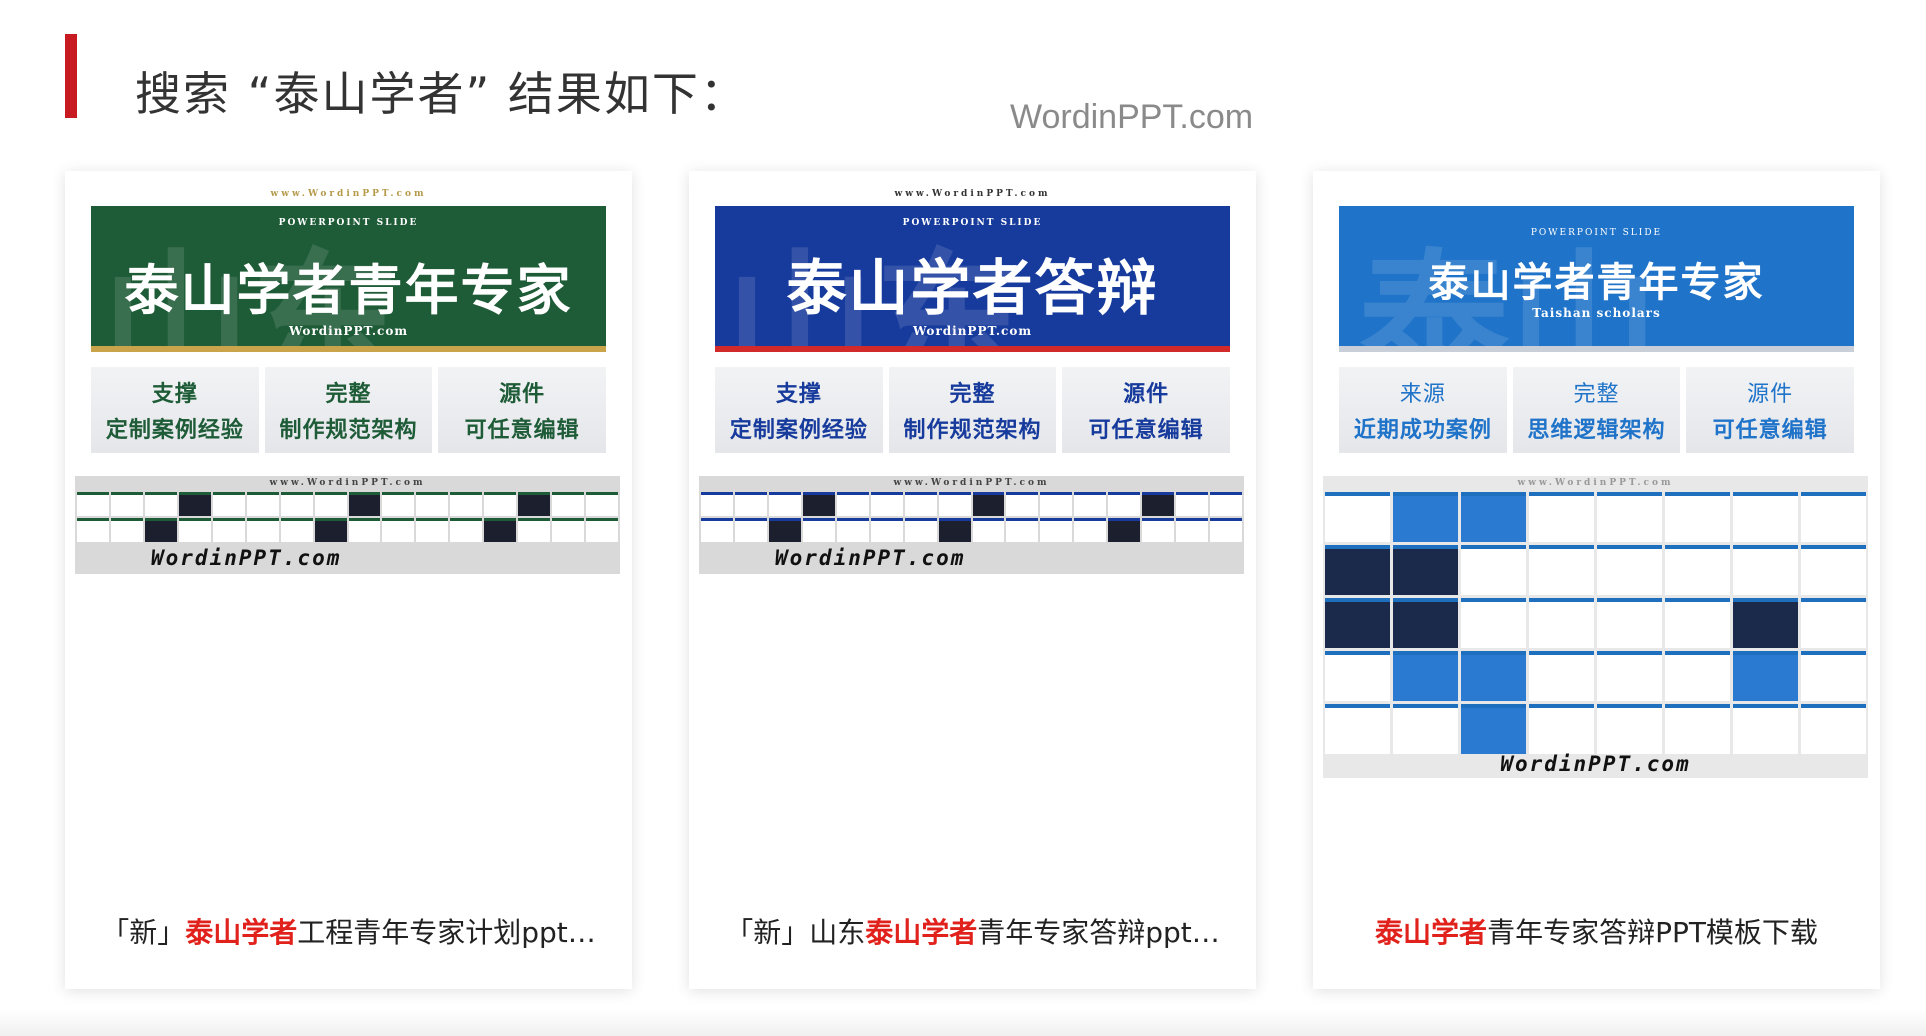  Describe the element at coordinates (1132, 117) in the screenshot. I see `watermark: WordinPPT.com` at that location.